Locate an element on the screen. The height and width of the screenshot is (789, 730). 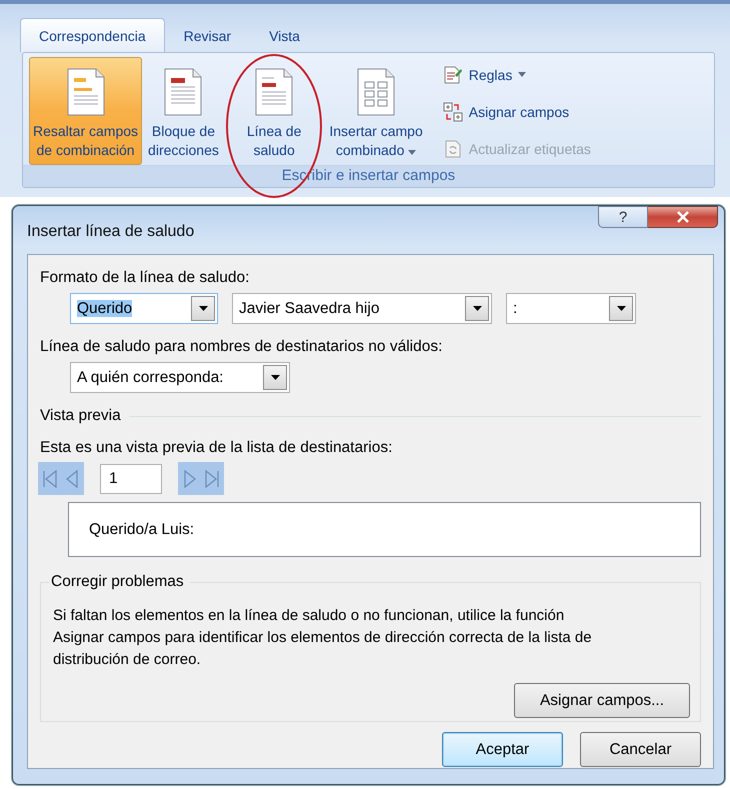
dropdown-field: : is located at coordinates (571, 308).